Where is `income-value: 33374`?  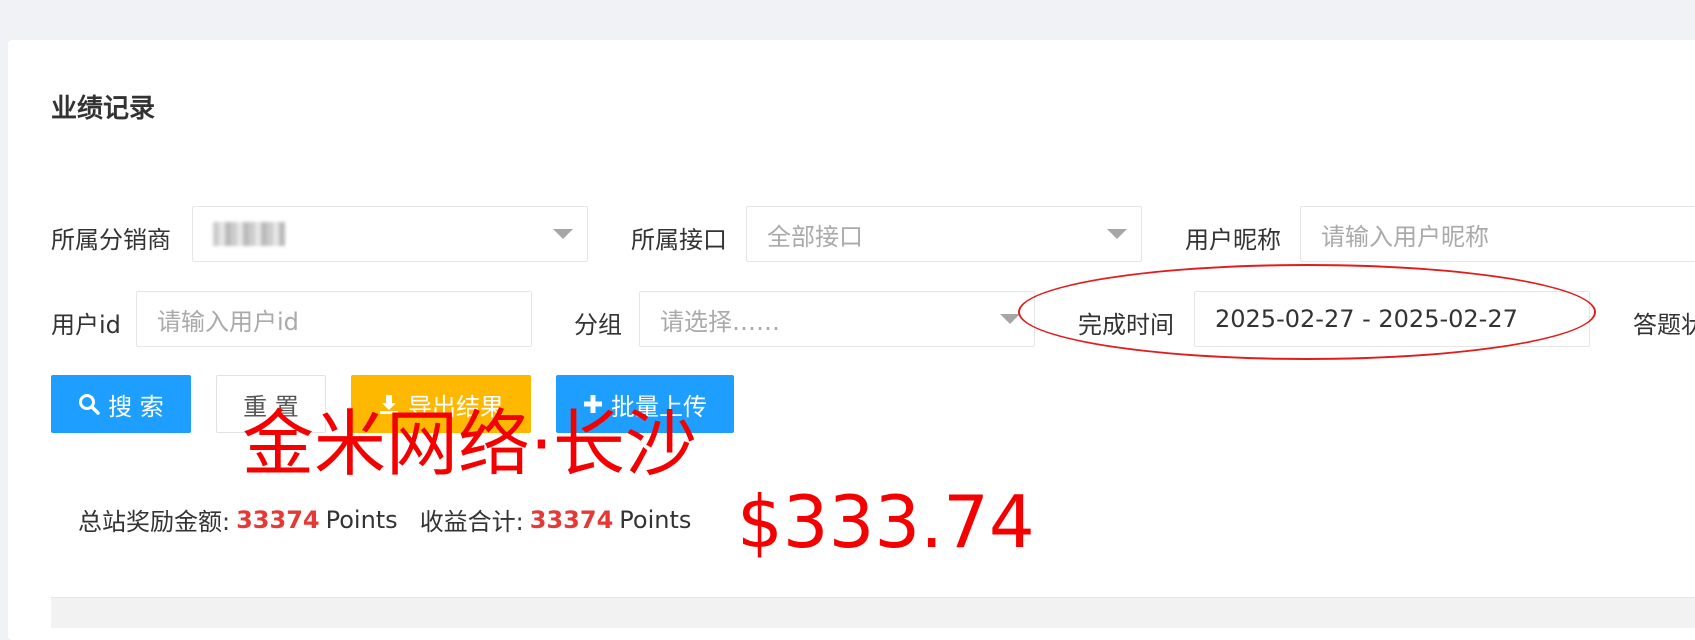
income-value: 33374 is located at coordinates (571, 519).